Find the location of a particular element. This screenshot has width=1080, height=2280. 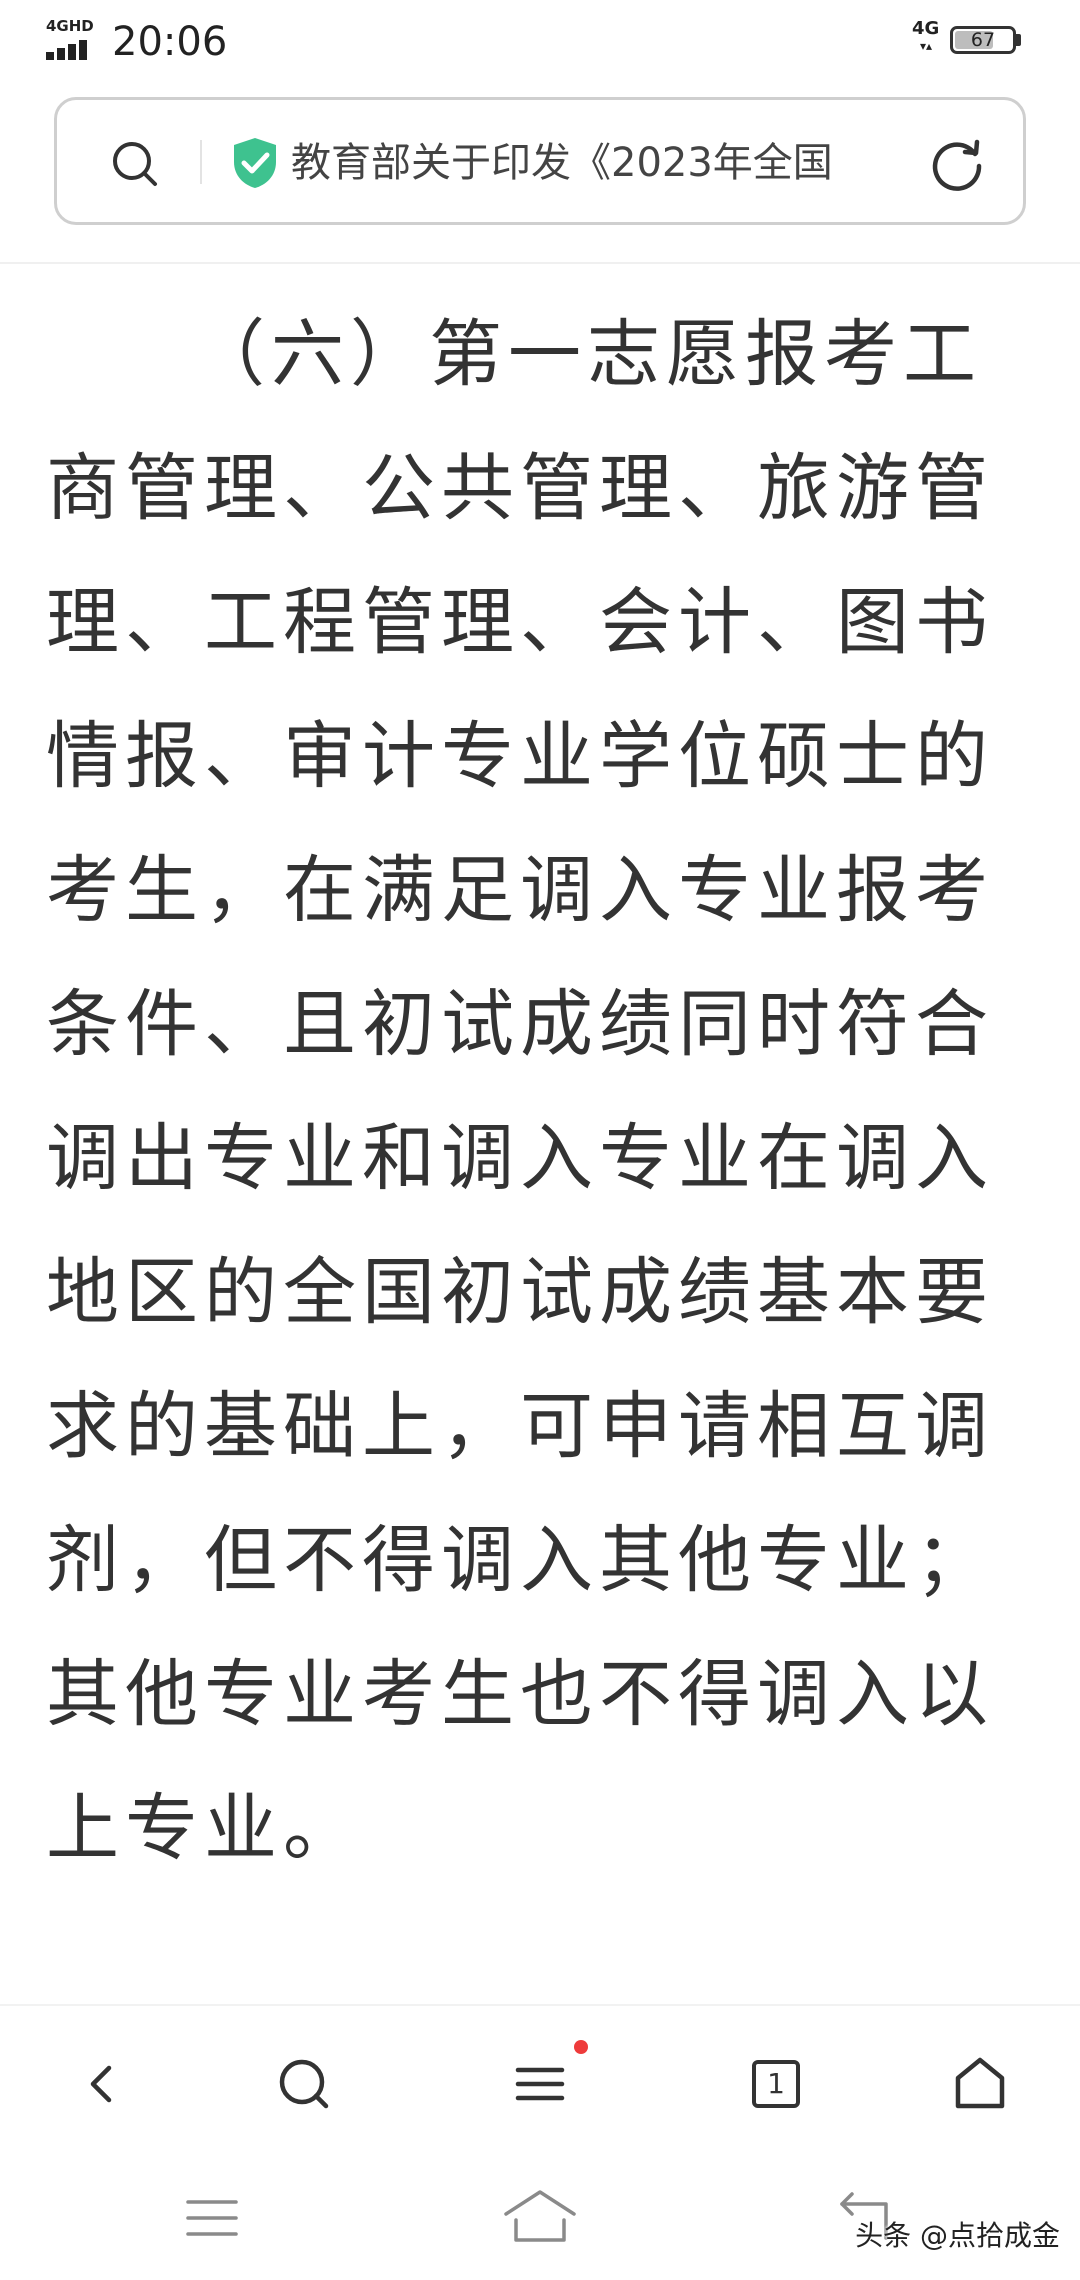

address-bar: 教育部关于印发《2023年全国 is located at coordinates (540, 161).